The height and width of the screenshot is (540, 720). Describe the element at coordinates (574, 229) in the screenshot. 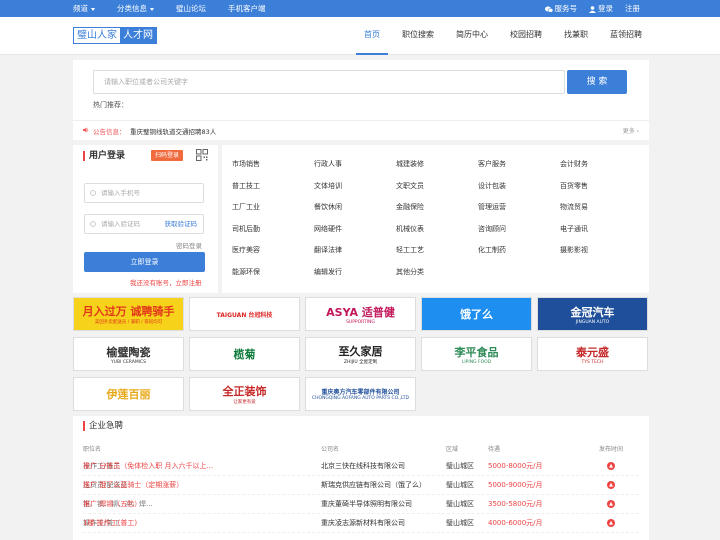

I see `category-link: 电子通讯` at that location.